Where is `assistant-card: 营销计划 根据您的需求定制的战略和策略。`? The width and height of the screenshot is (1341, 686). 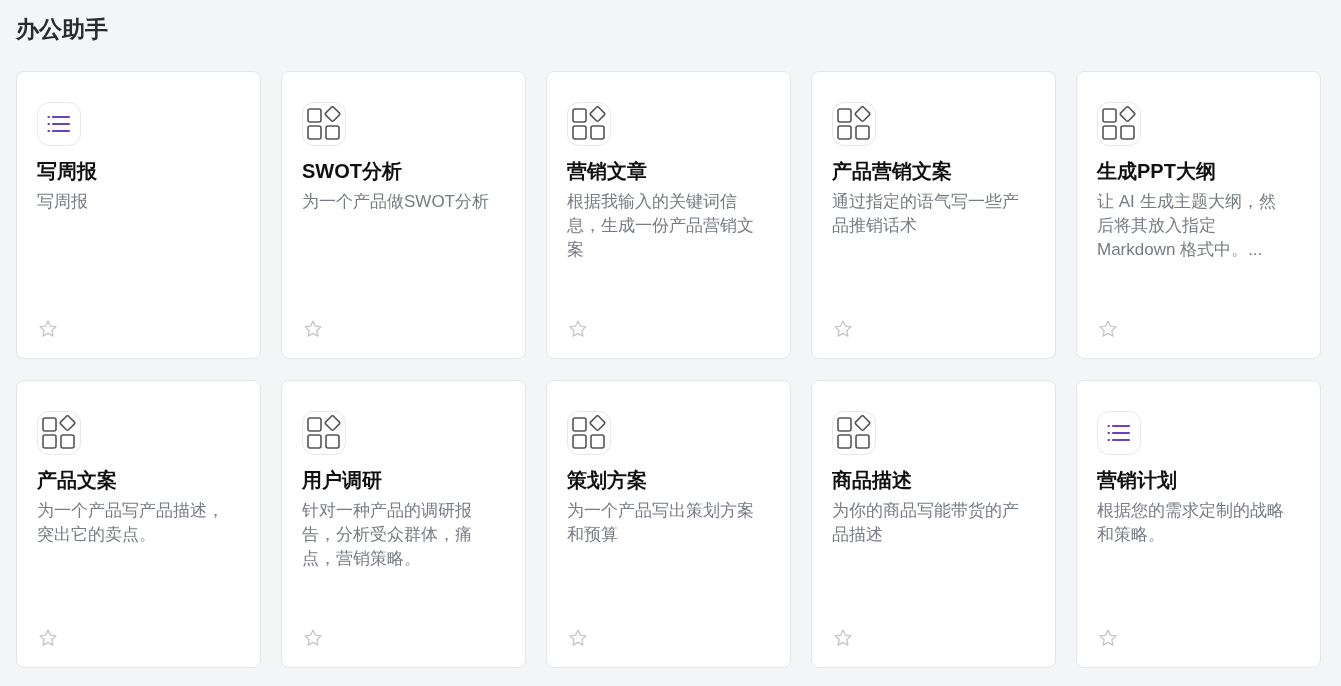
assistant-card: 营销计划 根据您的需求定制的战略和策略。 is located at coordinates (1198, 524).